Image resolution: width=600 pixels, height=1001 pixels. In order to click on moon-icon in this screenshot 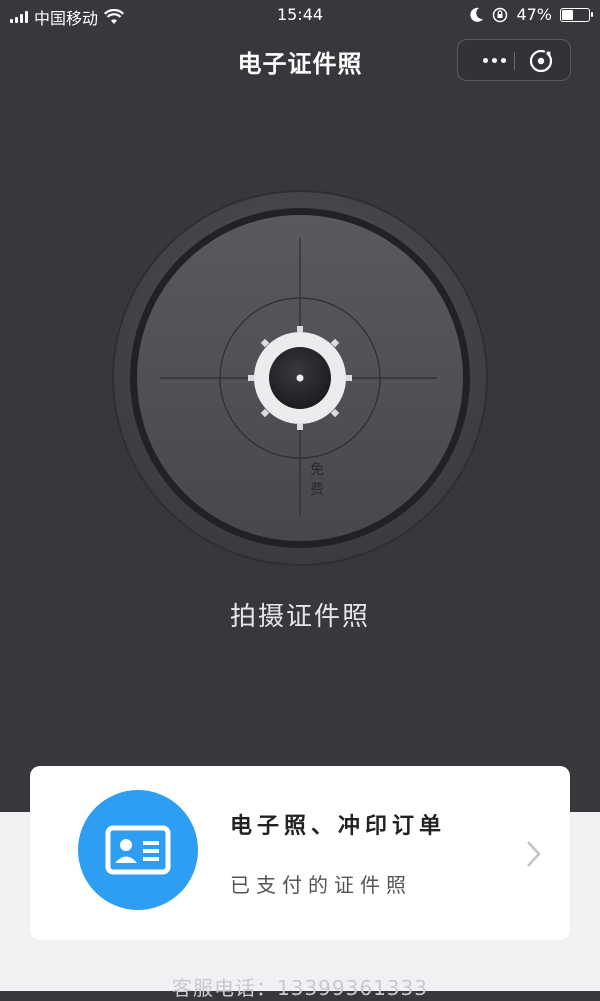, I will do `click(477, 14)`.